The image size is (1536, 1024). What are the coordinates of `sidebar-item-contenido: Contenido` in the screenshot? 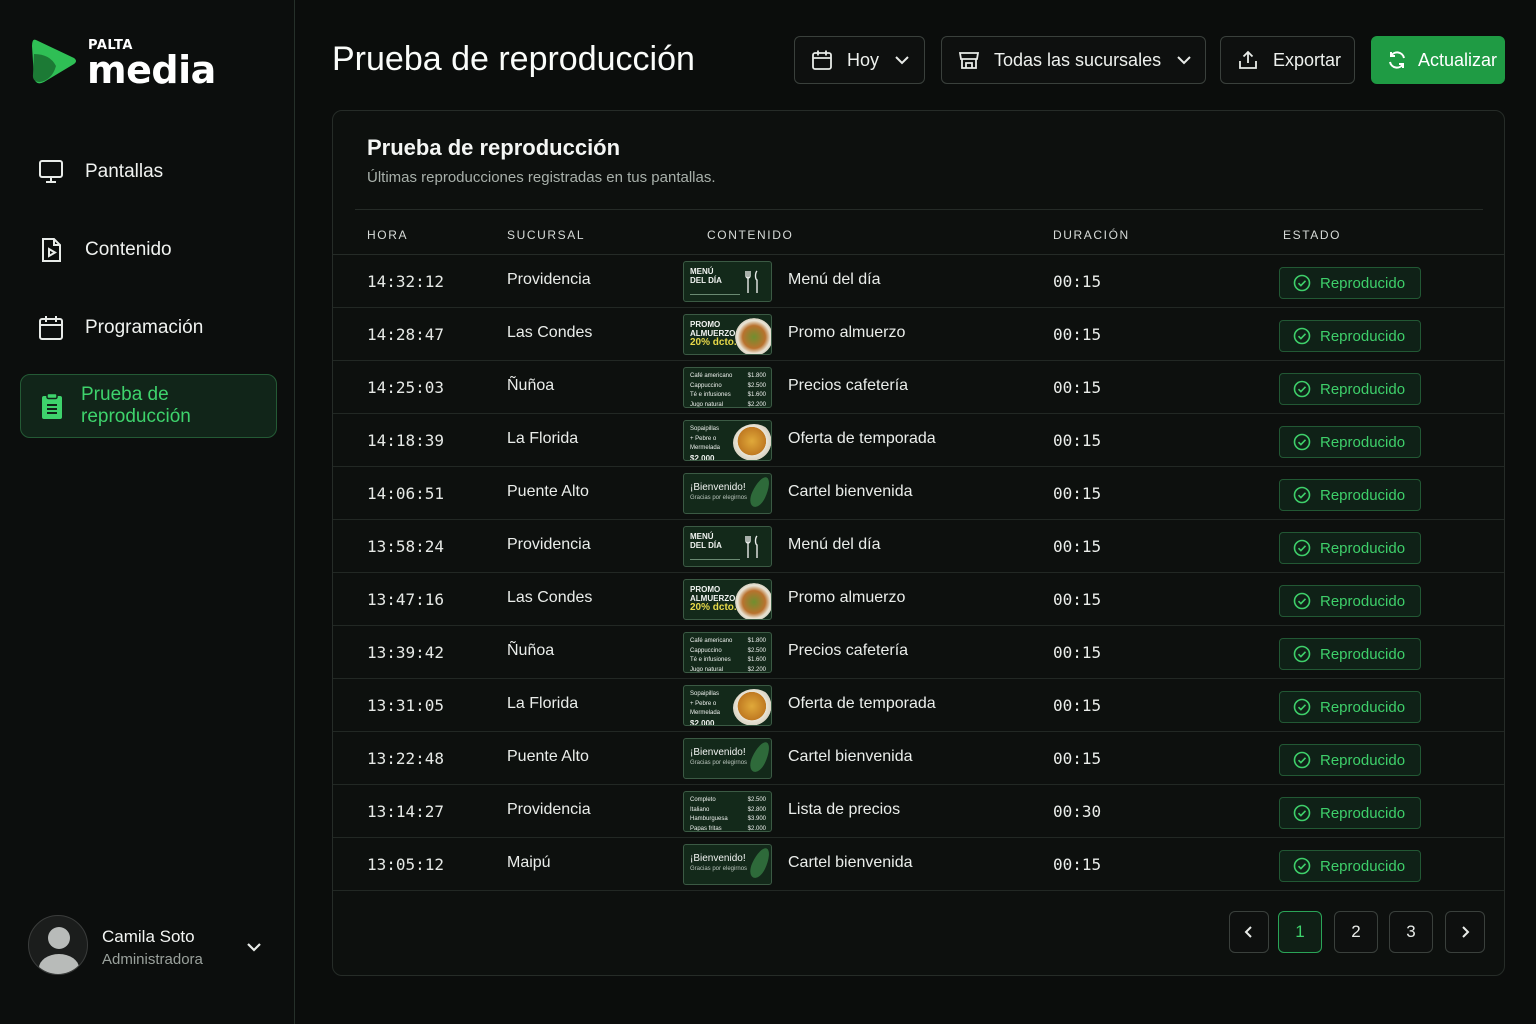 It's located at (148, 250).